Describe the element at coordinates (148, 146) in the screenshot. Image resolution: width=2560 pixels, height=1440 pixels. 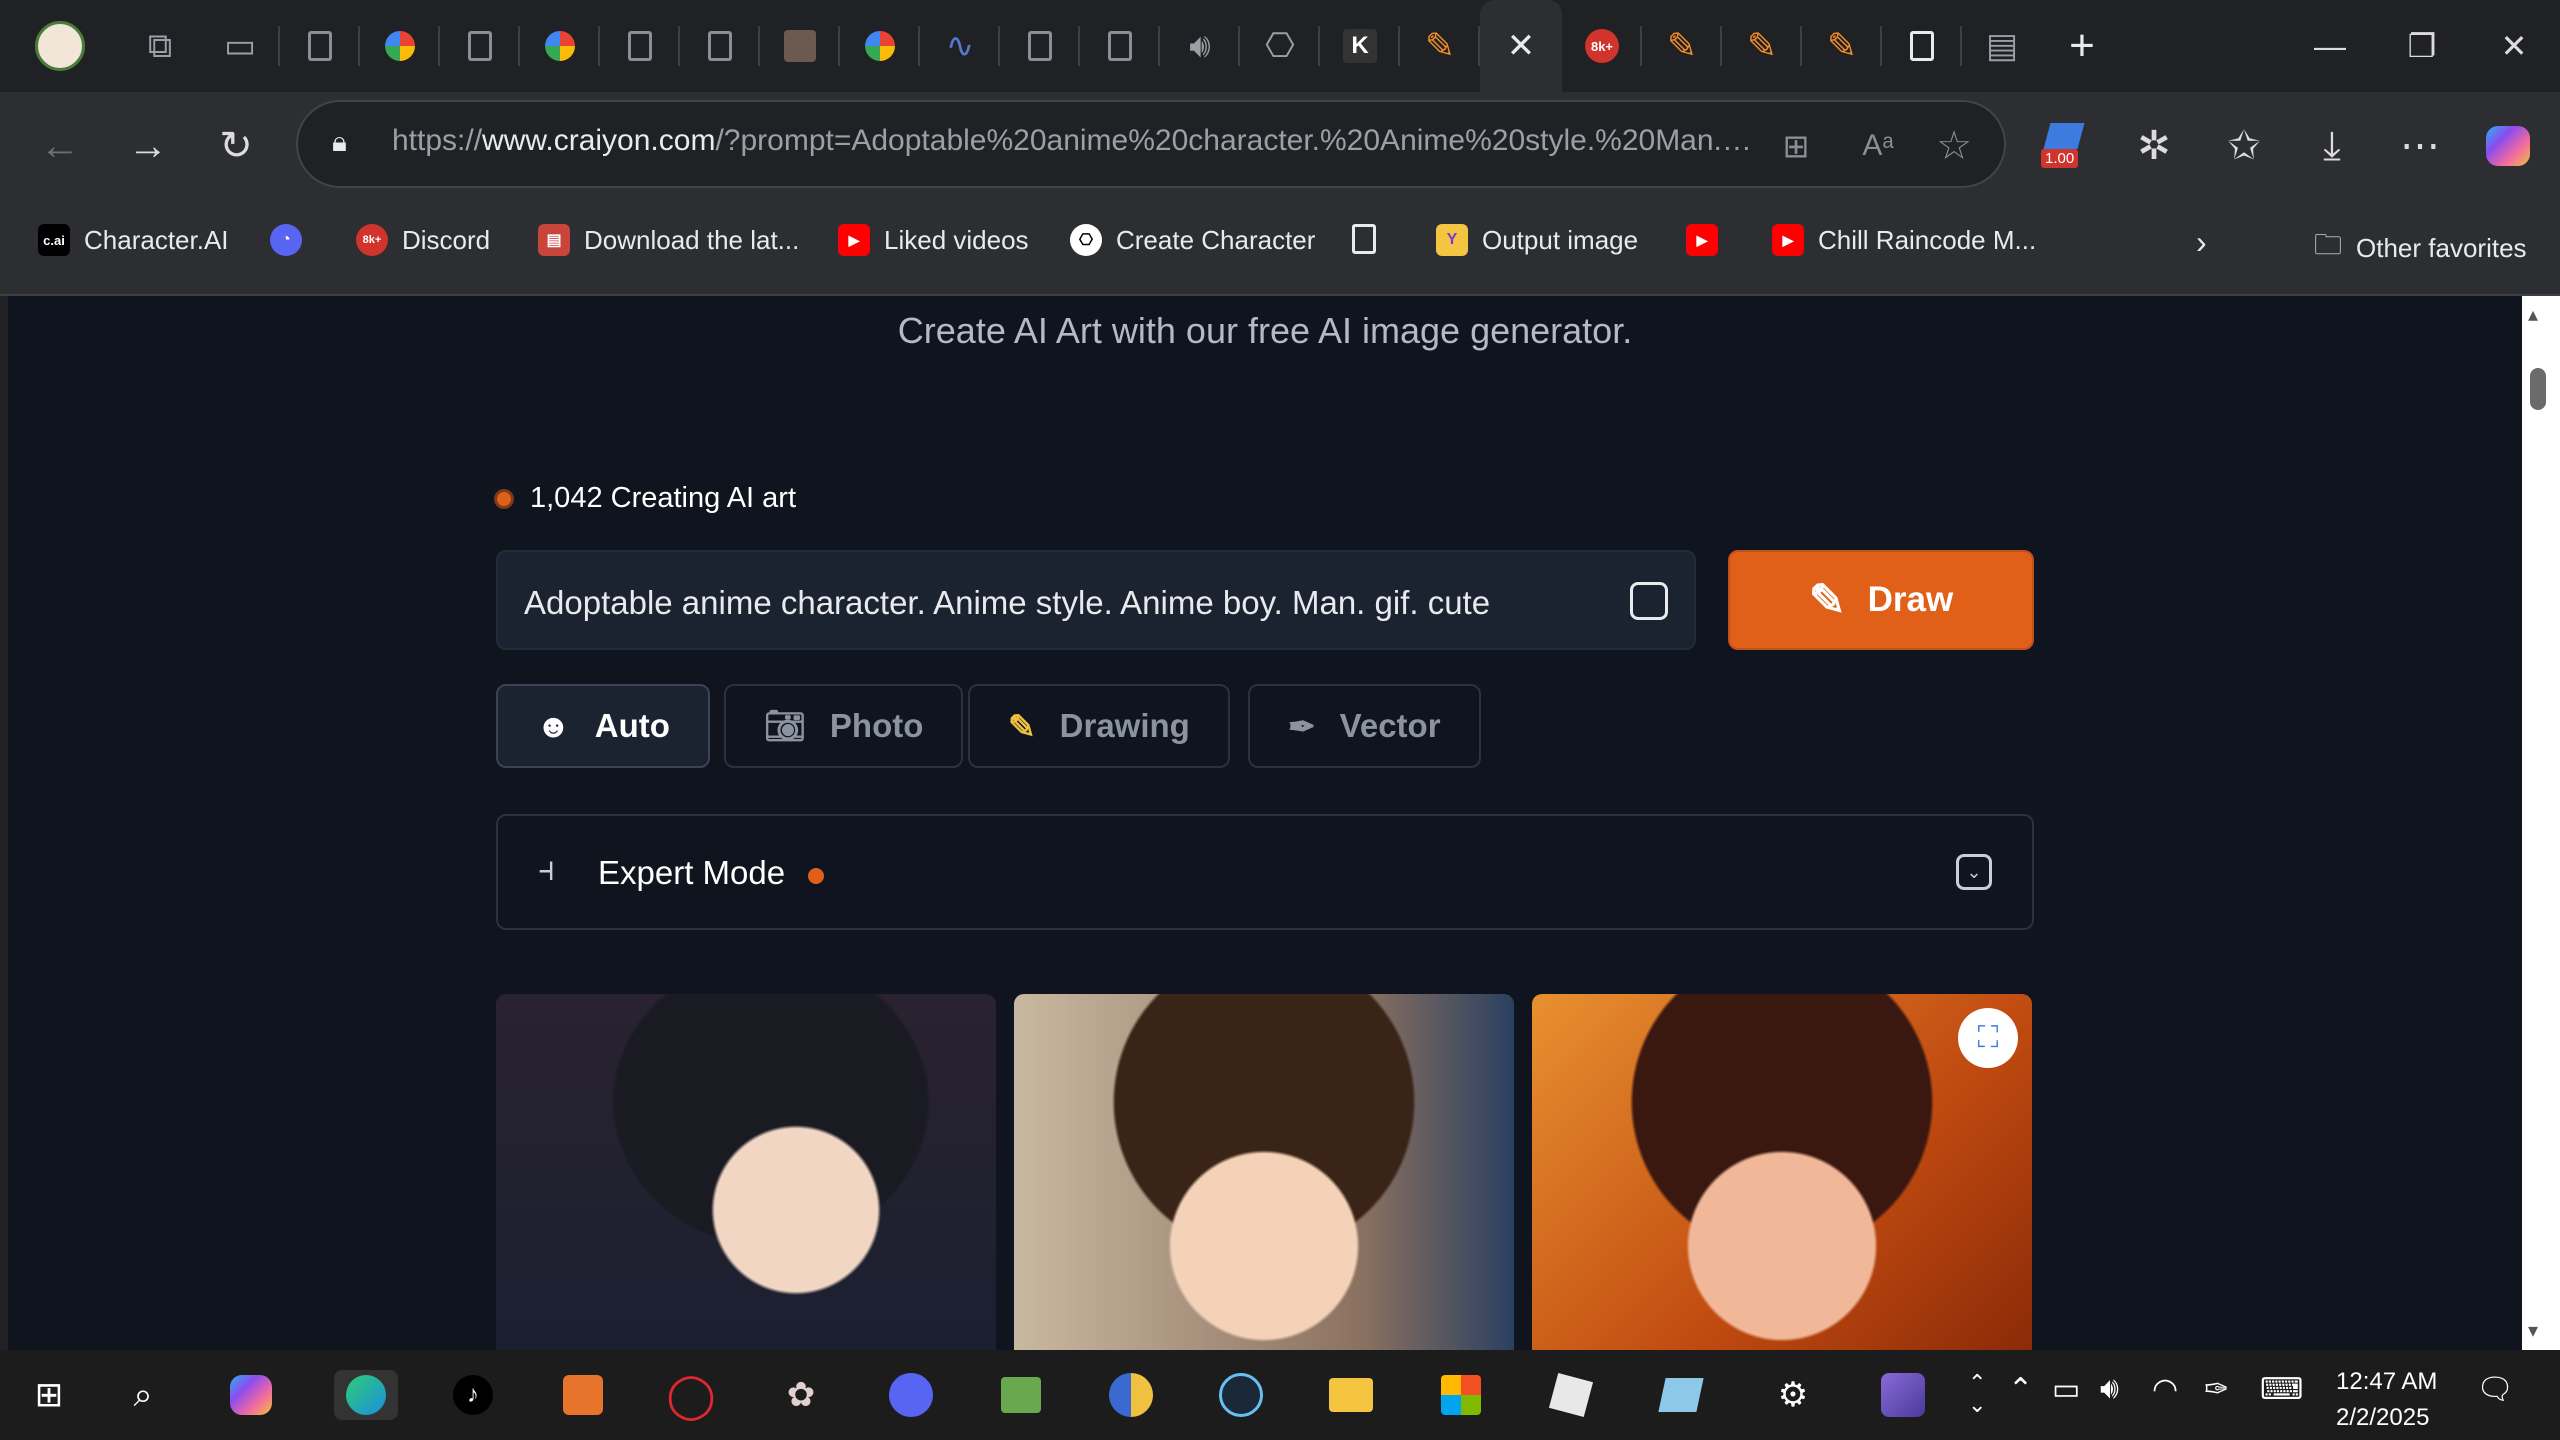
I see `forward-button: →` at that location.